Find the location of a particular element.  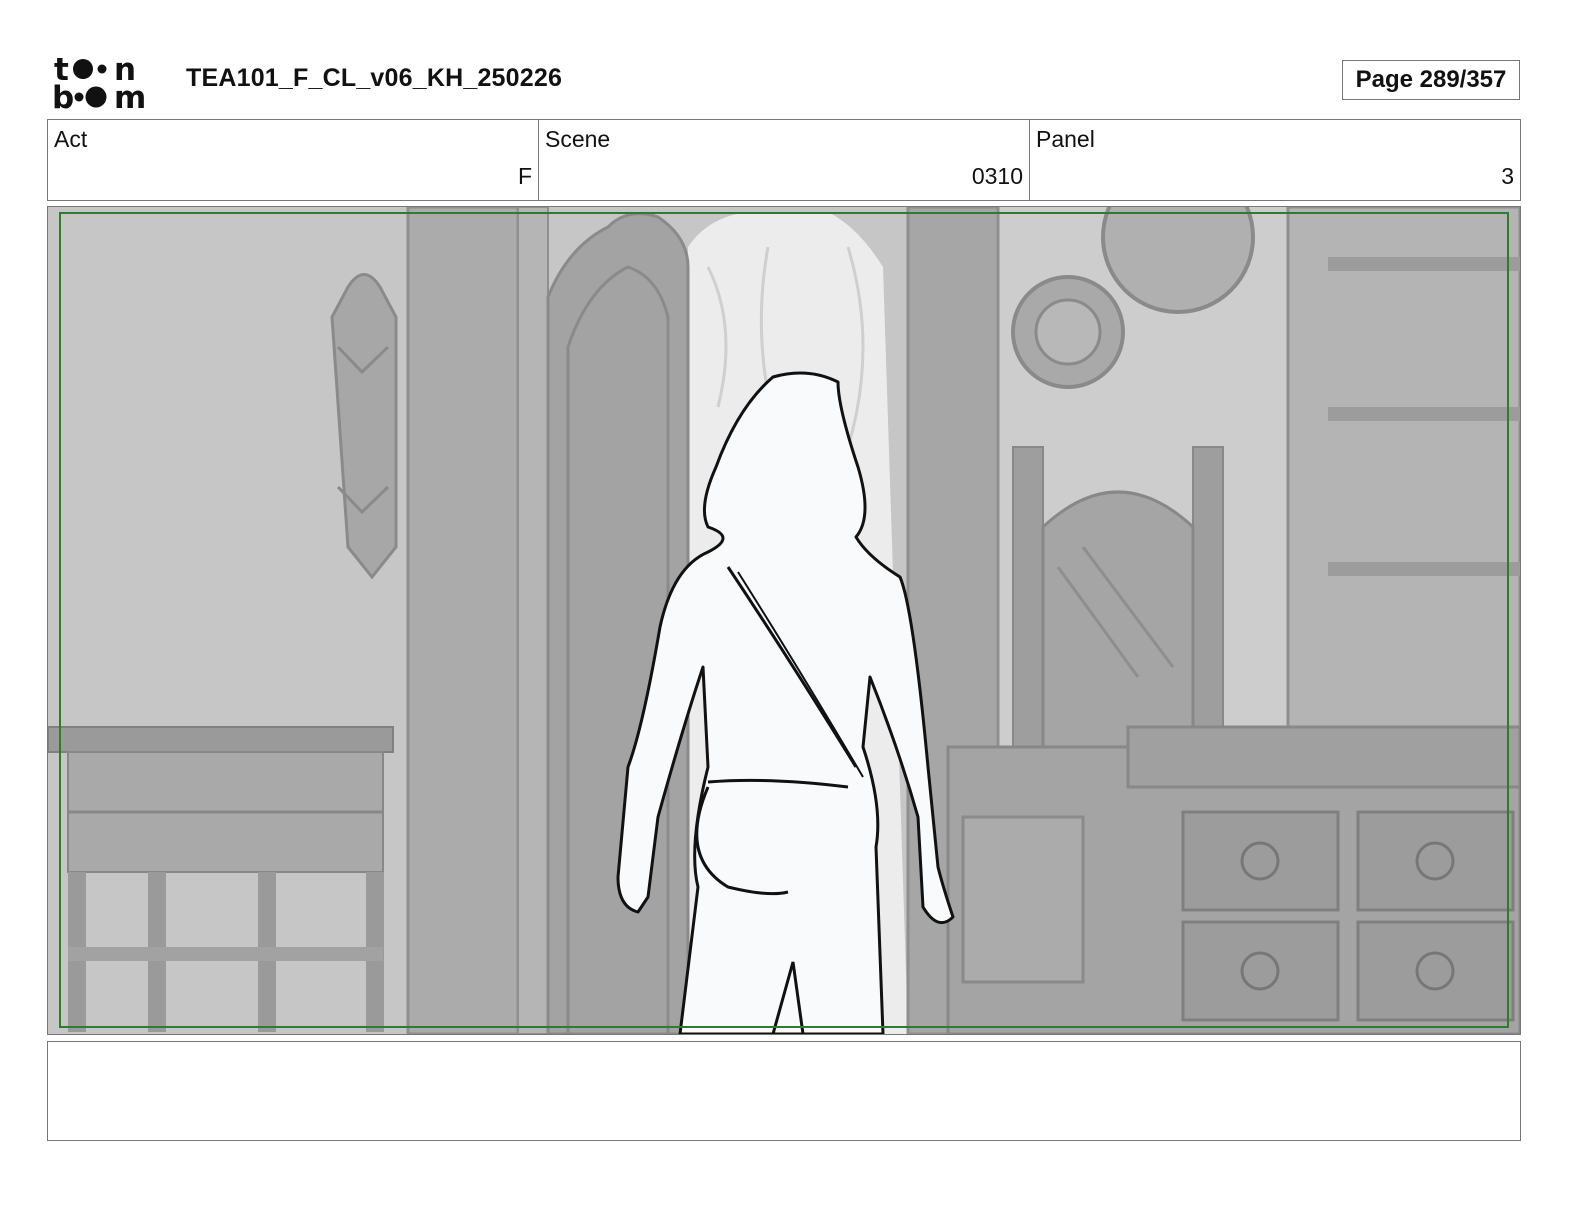

act-label: Act is located at coordinates (71, 139).